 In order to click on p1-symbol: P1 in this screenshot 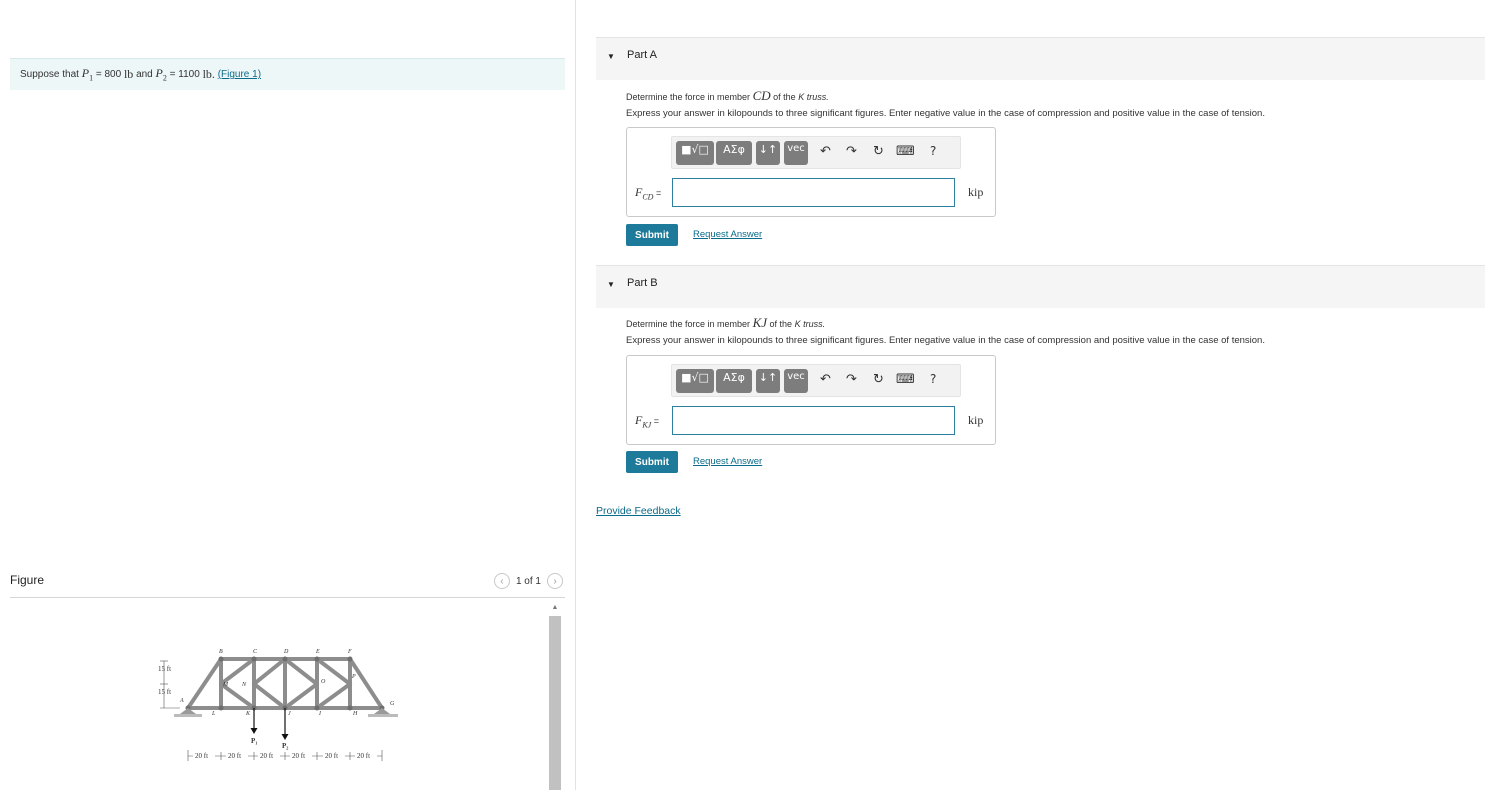, I will do `click(87, 74)`.